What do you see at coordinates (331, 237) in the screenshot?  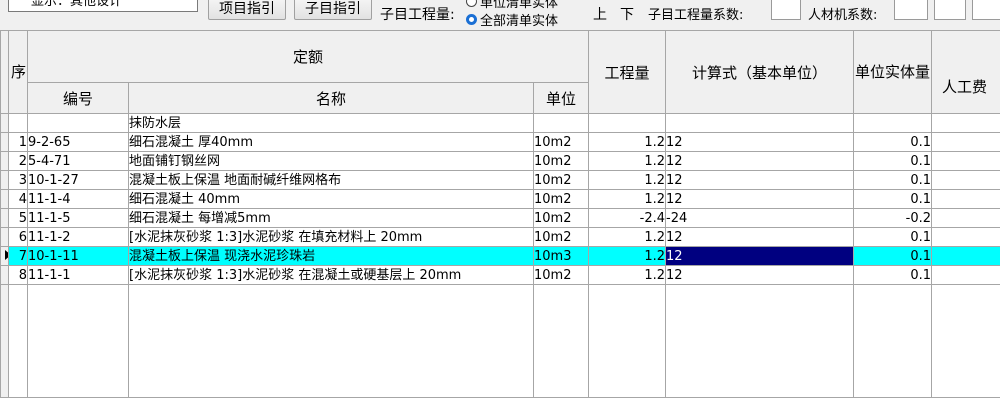 I see `name-cell: [水泥抹灰砂浆 1:3]水泥砂浆 在填充材料上 20mm` at bounding box center [331, 237].